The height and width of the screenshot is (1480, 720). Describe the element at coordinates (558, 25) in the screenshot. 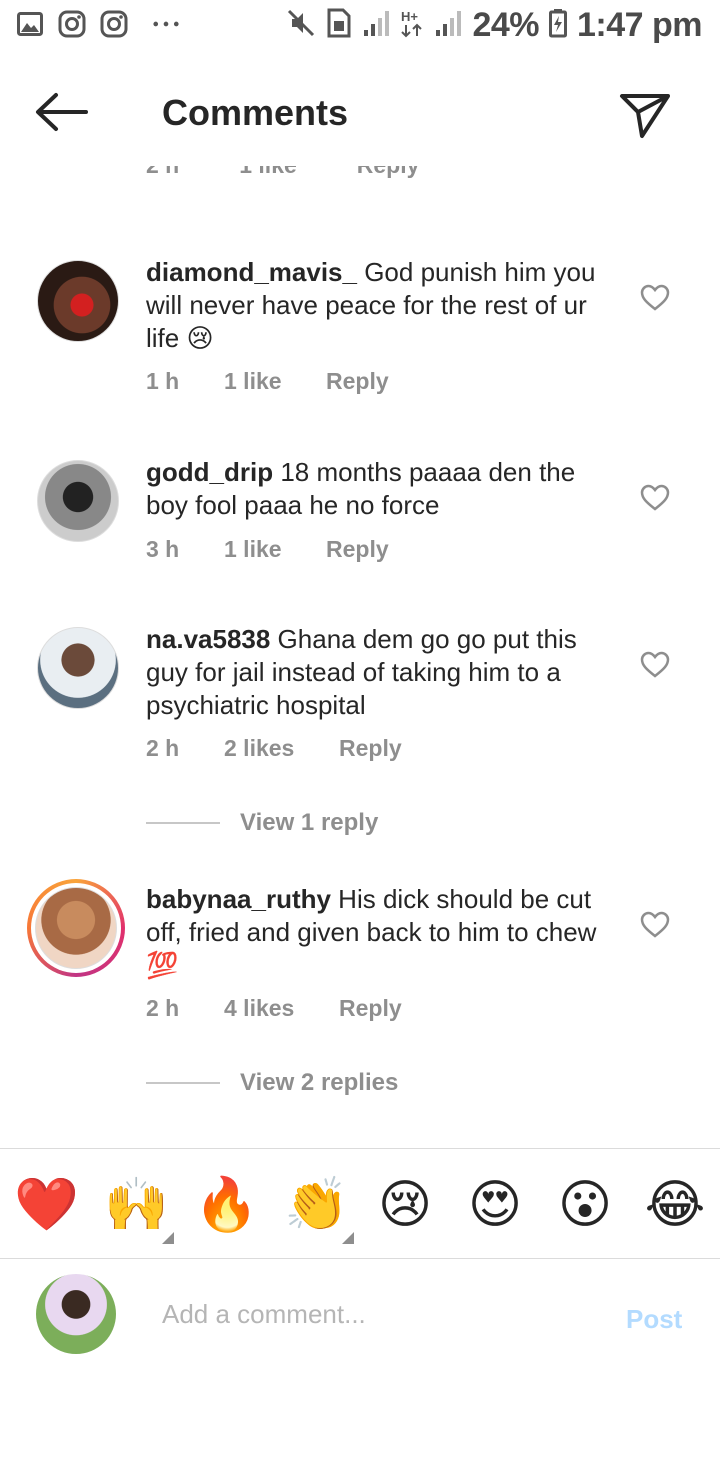

I see `battery-icon` at that location.